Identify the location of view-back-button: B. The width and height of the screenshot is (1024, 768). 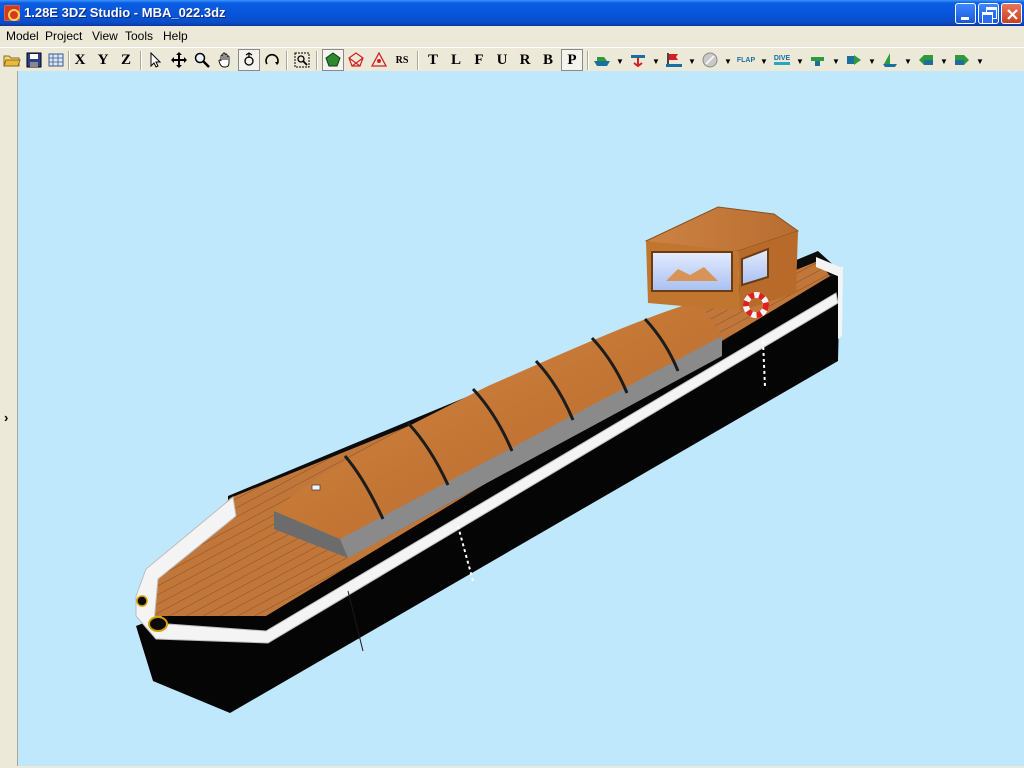
(548, 60).